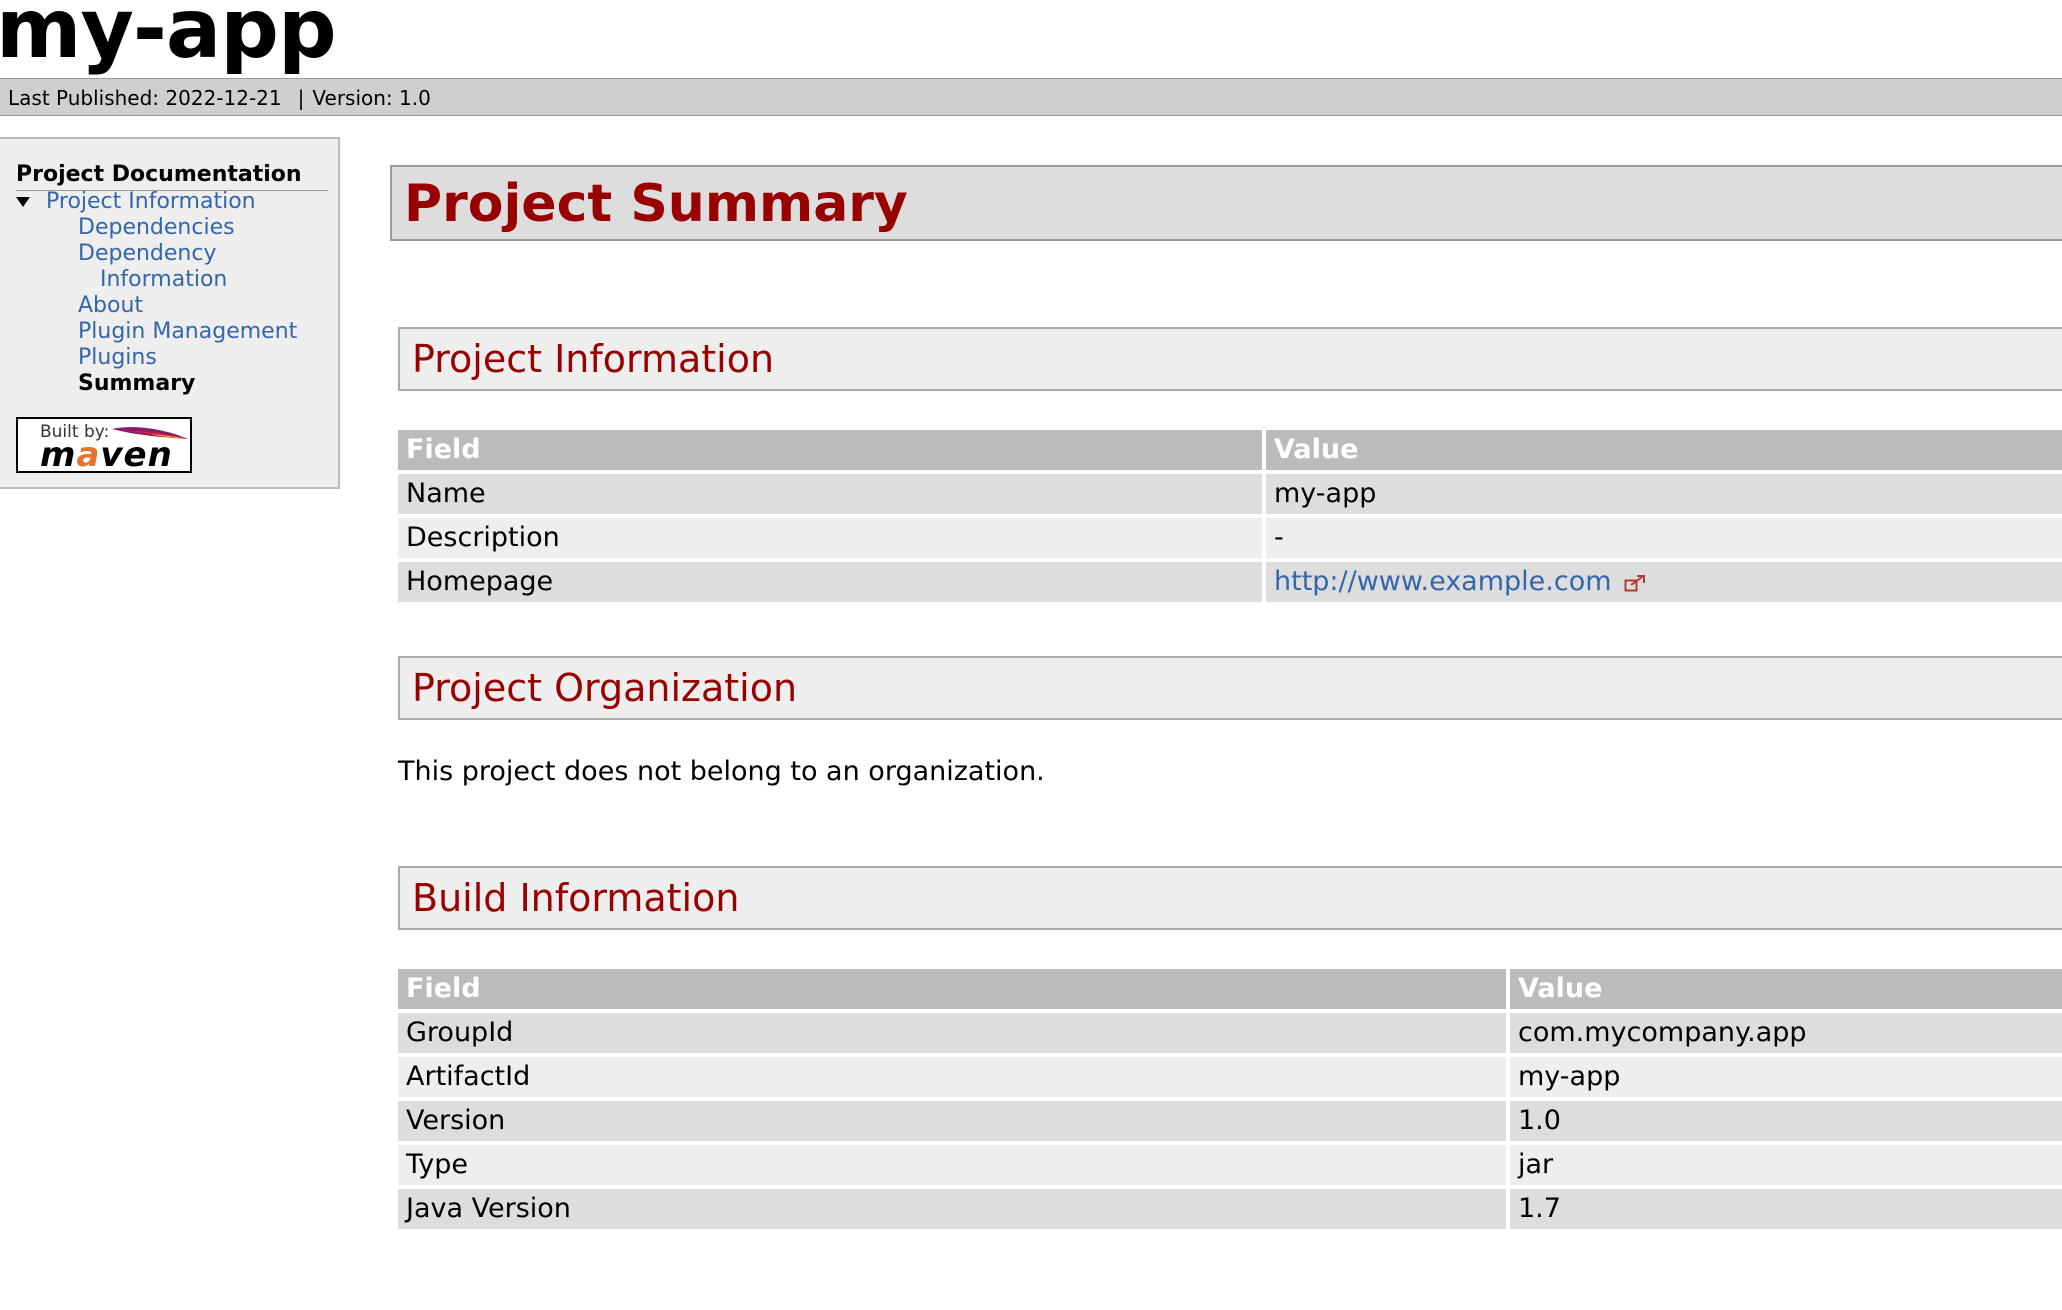  What do you see at coordinates (1443, 581) in the screenshot?
I see `homepage-link: http://www.example.com` at bounding box center [1443, 581].